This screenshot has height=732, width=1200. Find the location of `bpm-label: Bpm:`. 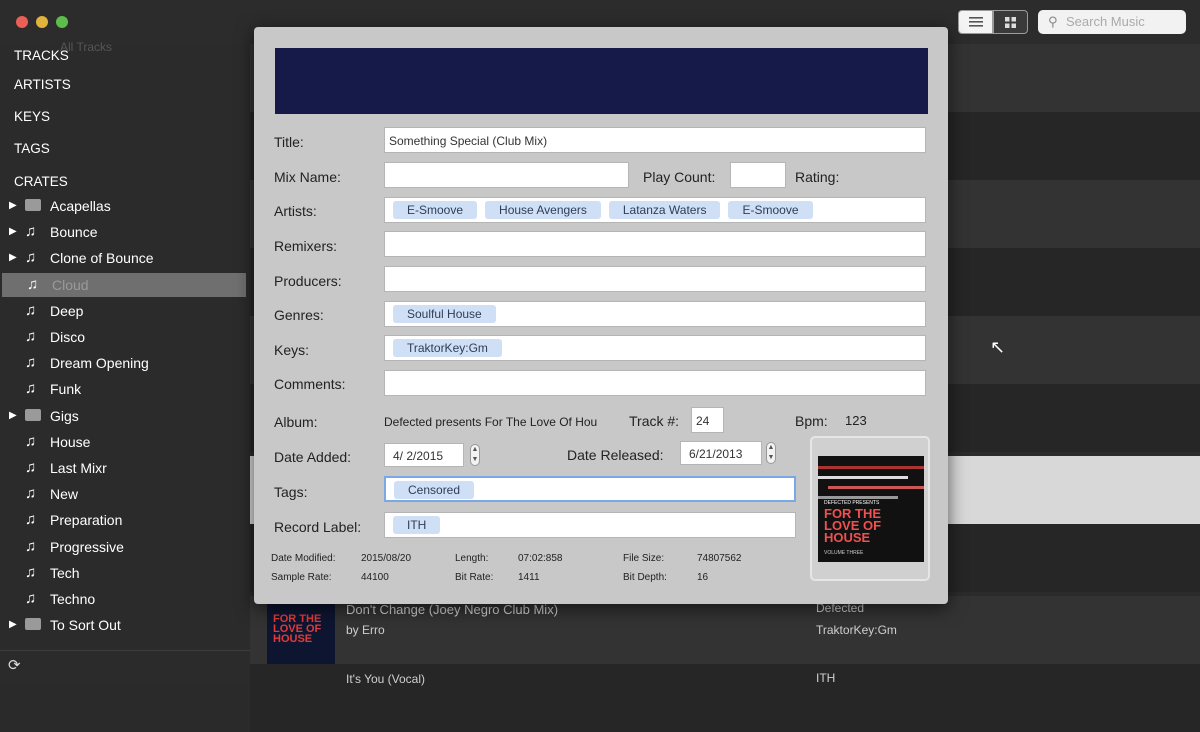

bpm-label: Bpm: is located at coordinates (811, 421).